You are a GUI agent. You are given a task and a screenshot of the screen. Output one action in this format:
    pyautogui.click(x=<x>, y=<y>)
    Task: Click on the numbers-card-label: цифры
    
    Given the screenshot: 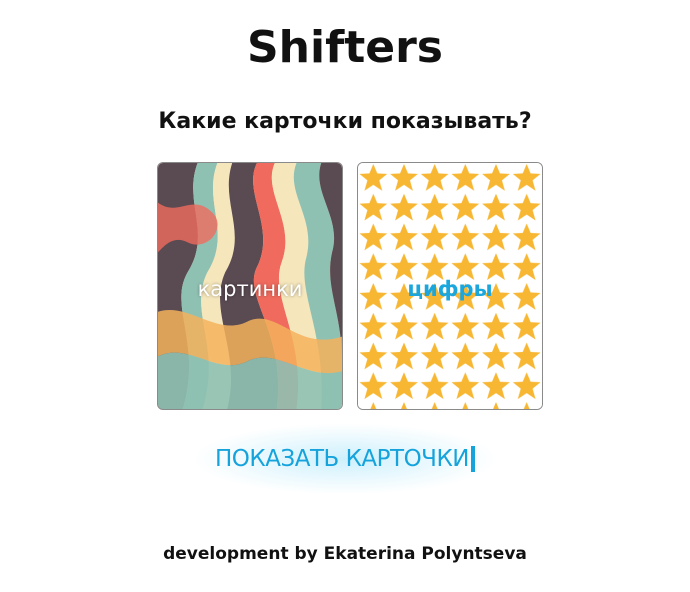 What is the action you would take?
    pyautogui.click(x=450, y=289)
    